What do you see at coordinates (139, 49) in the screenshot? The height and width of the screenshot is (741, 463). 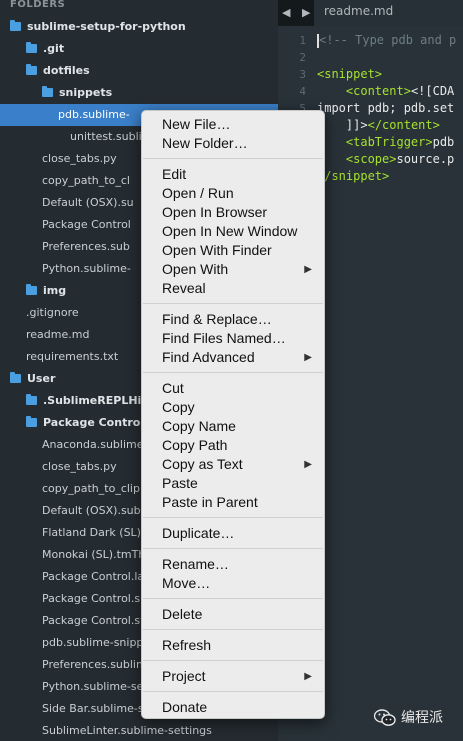 I see `sidebar-folder: .git` at bounding box center [139, 49].